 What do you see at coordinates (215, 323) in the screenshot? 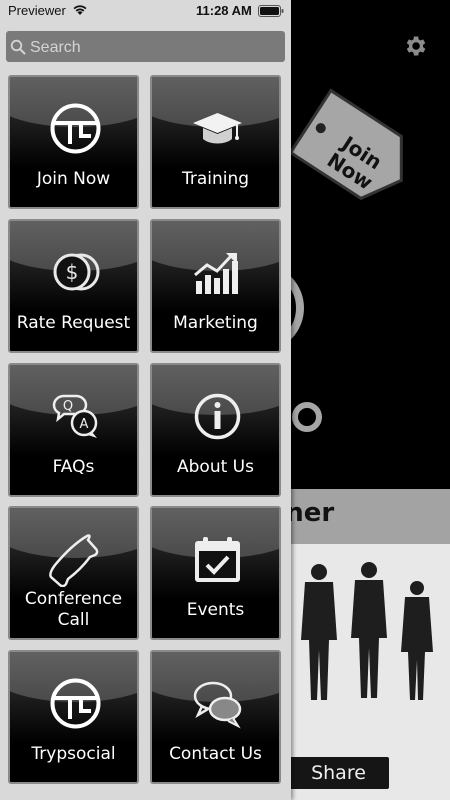
I see `tile-label: Marketing` at bounding box center [215, 323].